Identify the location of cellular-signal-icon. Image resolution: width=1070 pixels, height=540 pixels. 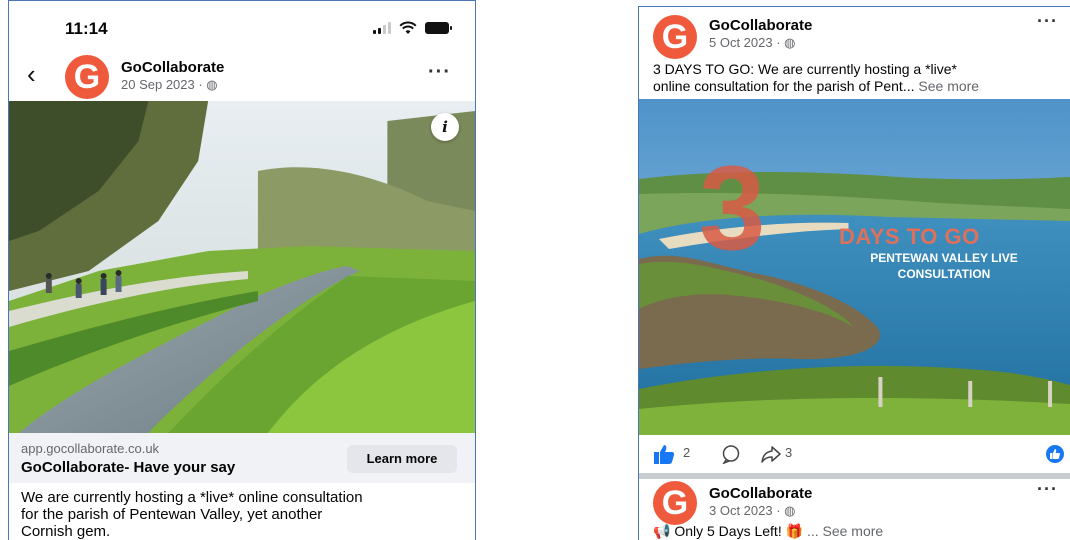
(382, 28).